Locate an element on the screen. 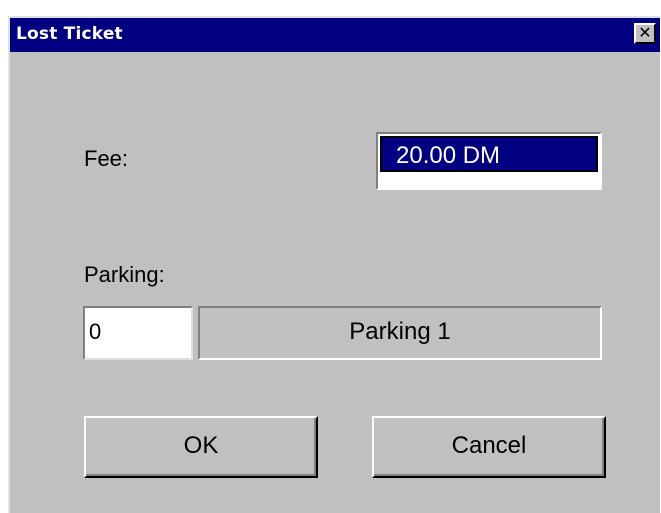  parking-number-input: 0 is located at coordinates (138, 333).